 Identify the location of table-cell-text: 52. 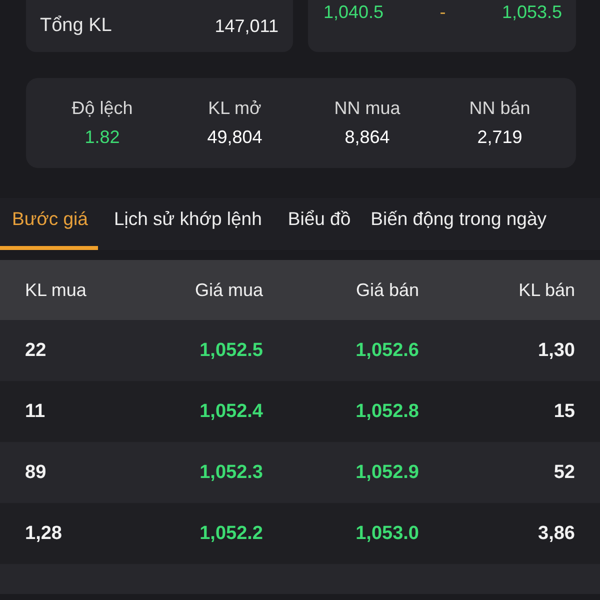
(563, 473).